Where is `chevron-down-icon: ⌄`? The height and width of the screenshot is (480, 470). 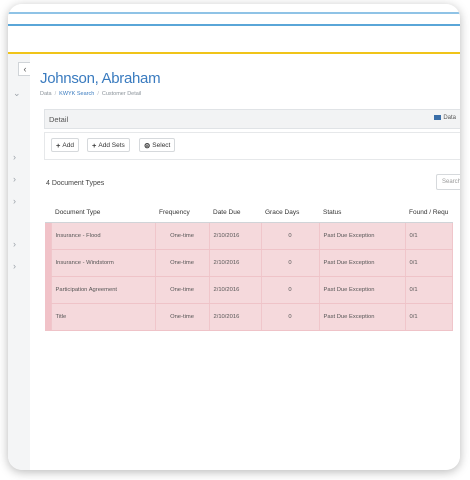
chevron-down-icon: ⌄ is located at coordinates (17, 93).